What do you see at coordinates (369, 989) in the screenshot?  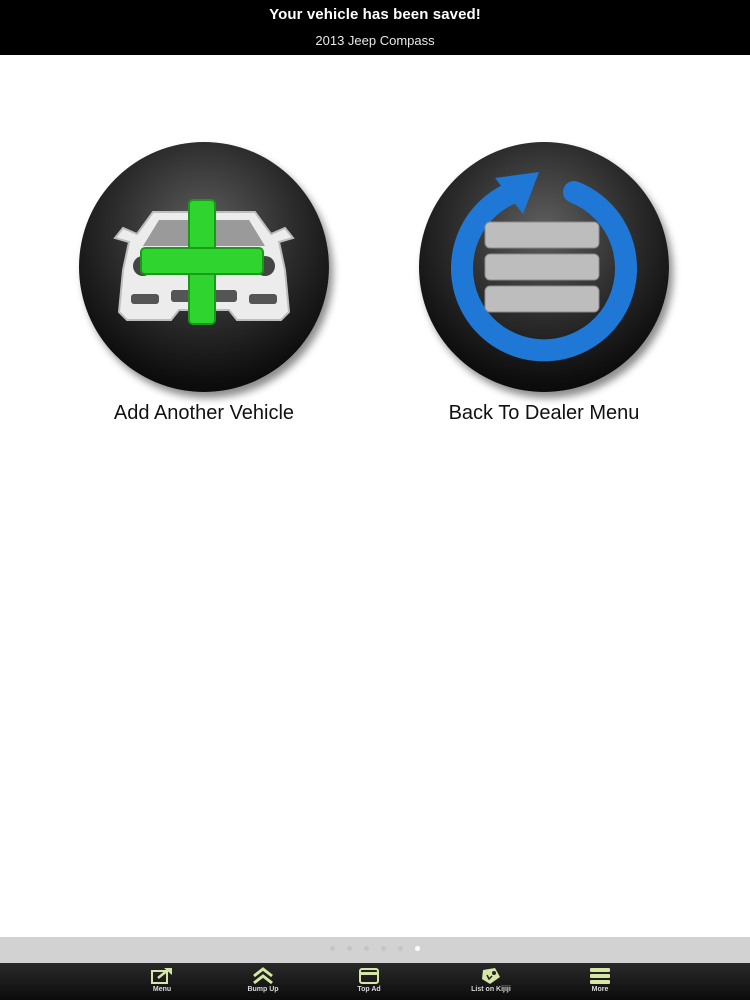 I see `tab-top-ad-label: Top Ad` at bounding box center [369, 989].